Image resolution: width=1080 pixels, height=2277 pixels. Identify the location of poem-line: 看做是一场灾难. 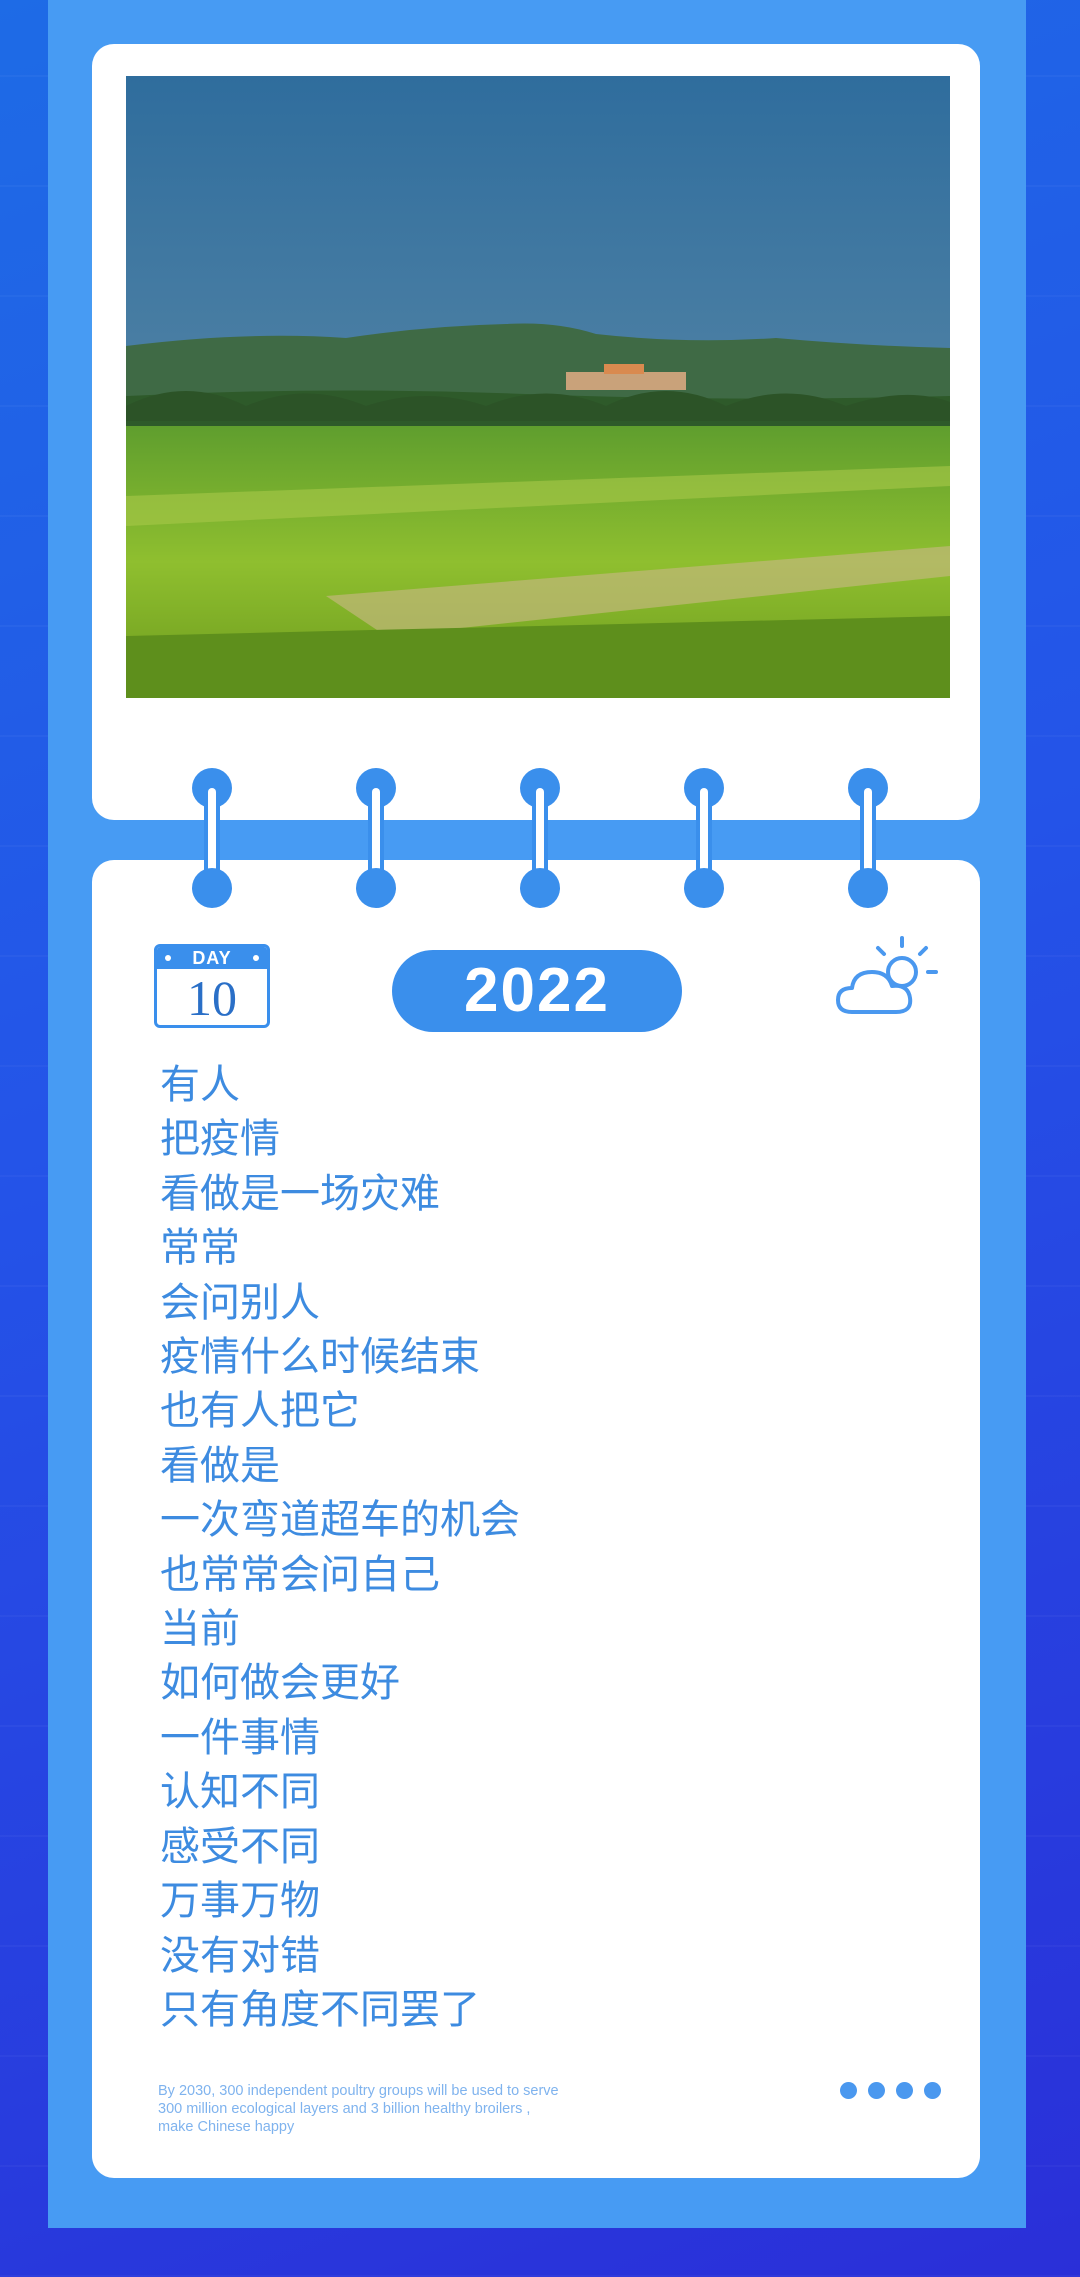
(300, 1193).